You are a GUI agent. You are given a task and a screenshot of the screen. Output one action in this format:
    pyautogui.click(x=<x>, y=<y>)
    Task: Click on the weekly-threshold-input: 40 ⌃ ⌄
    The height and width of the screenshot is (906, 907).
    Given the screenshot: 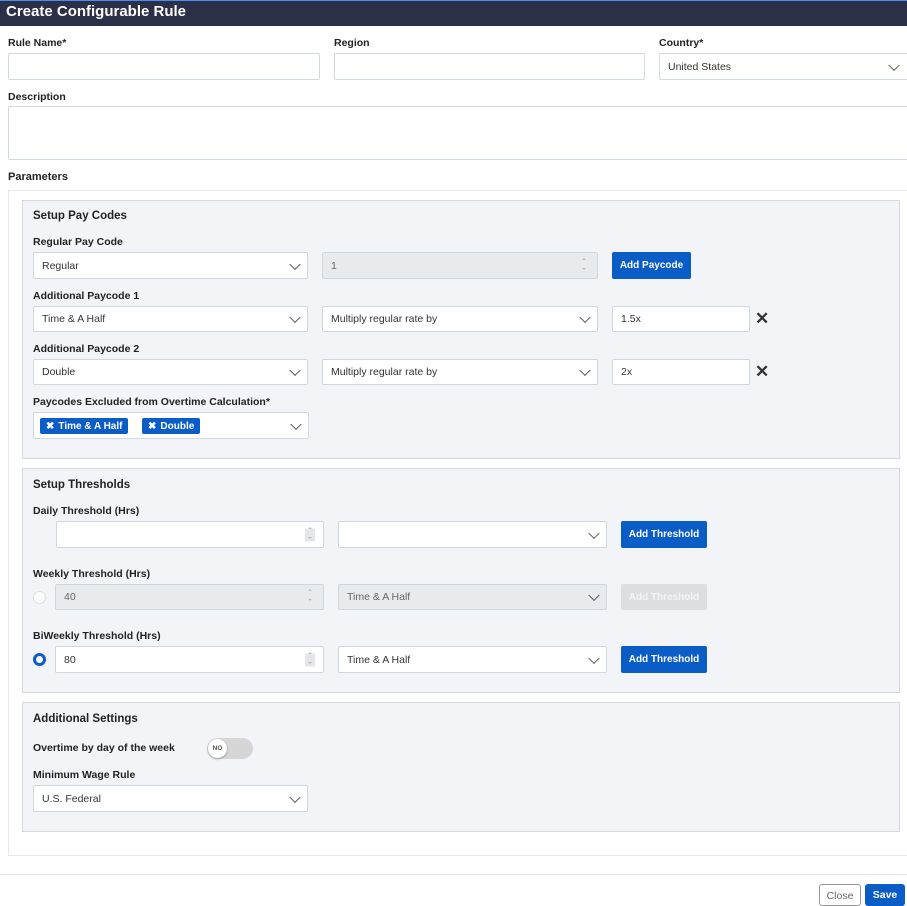 What is the action you would take?
    pyautogui.click(x=189, y=597)
    